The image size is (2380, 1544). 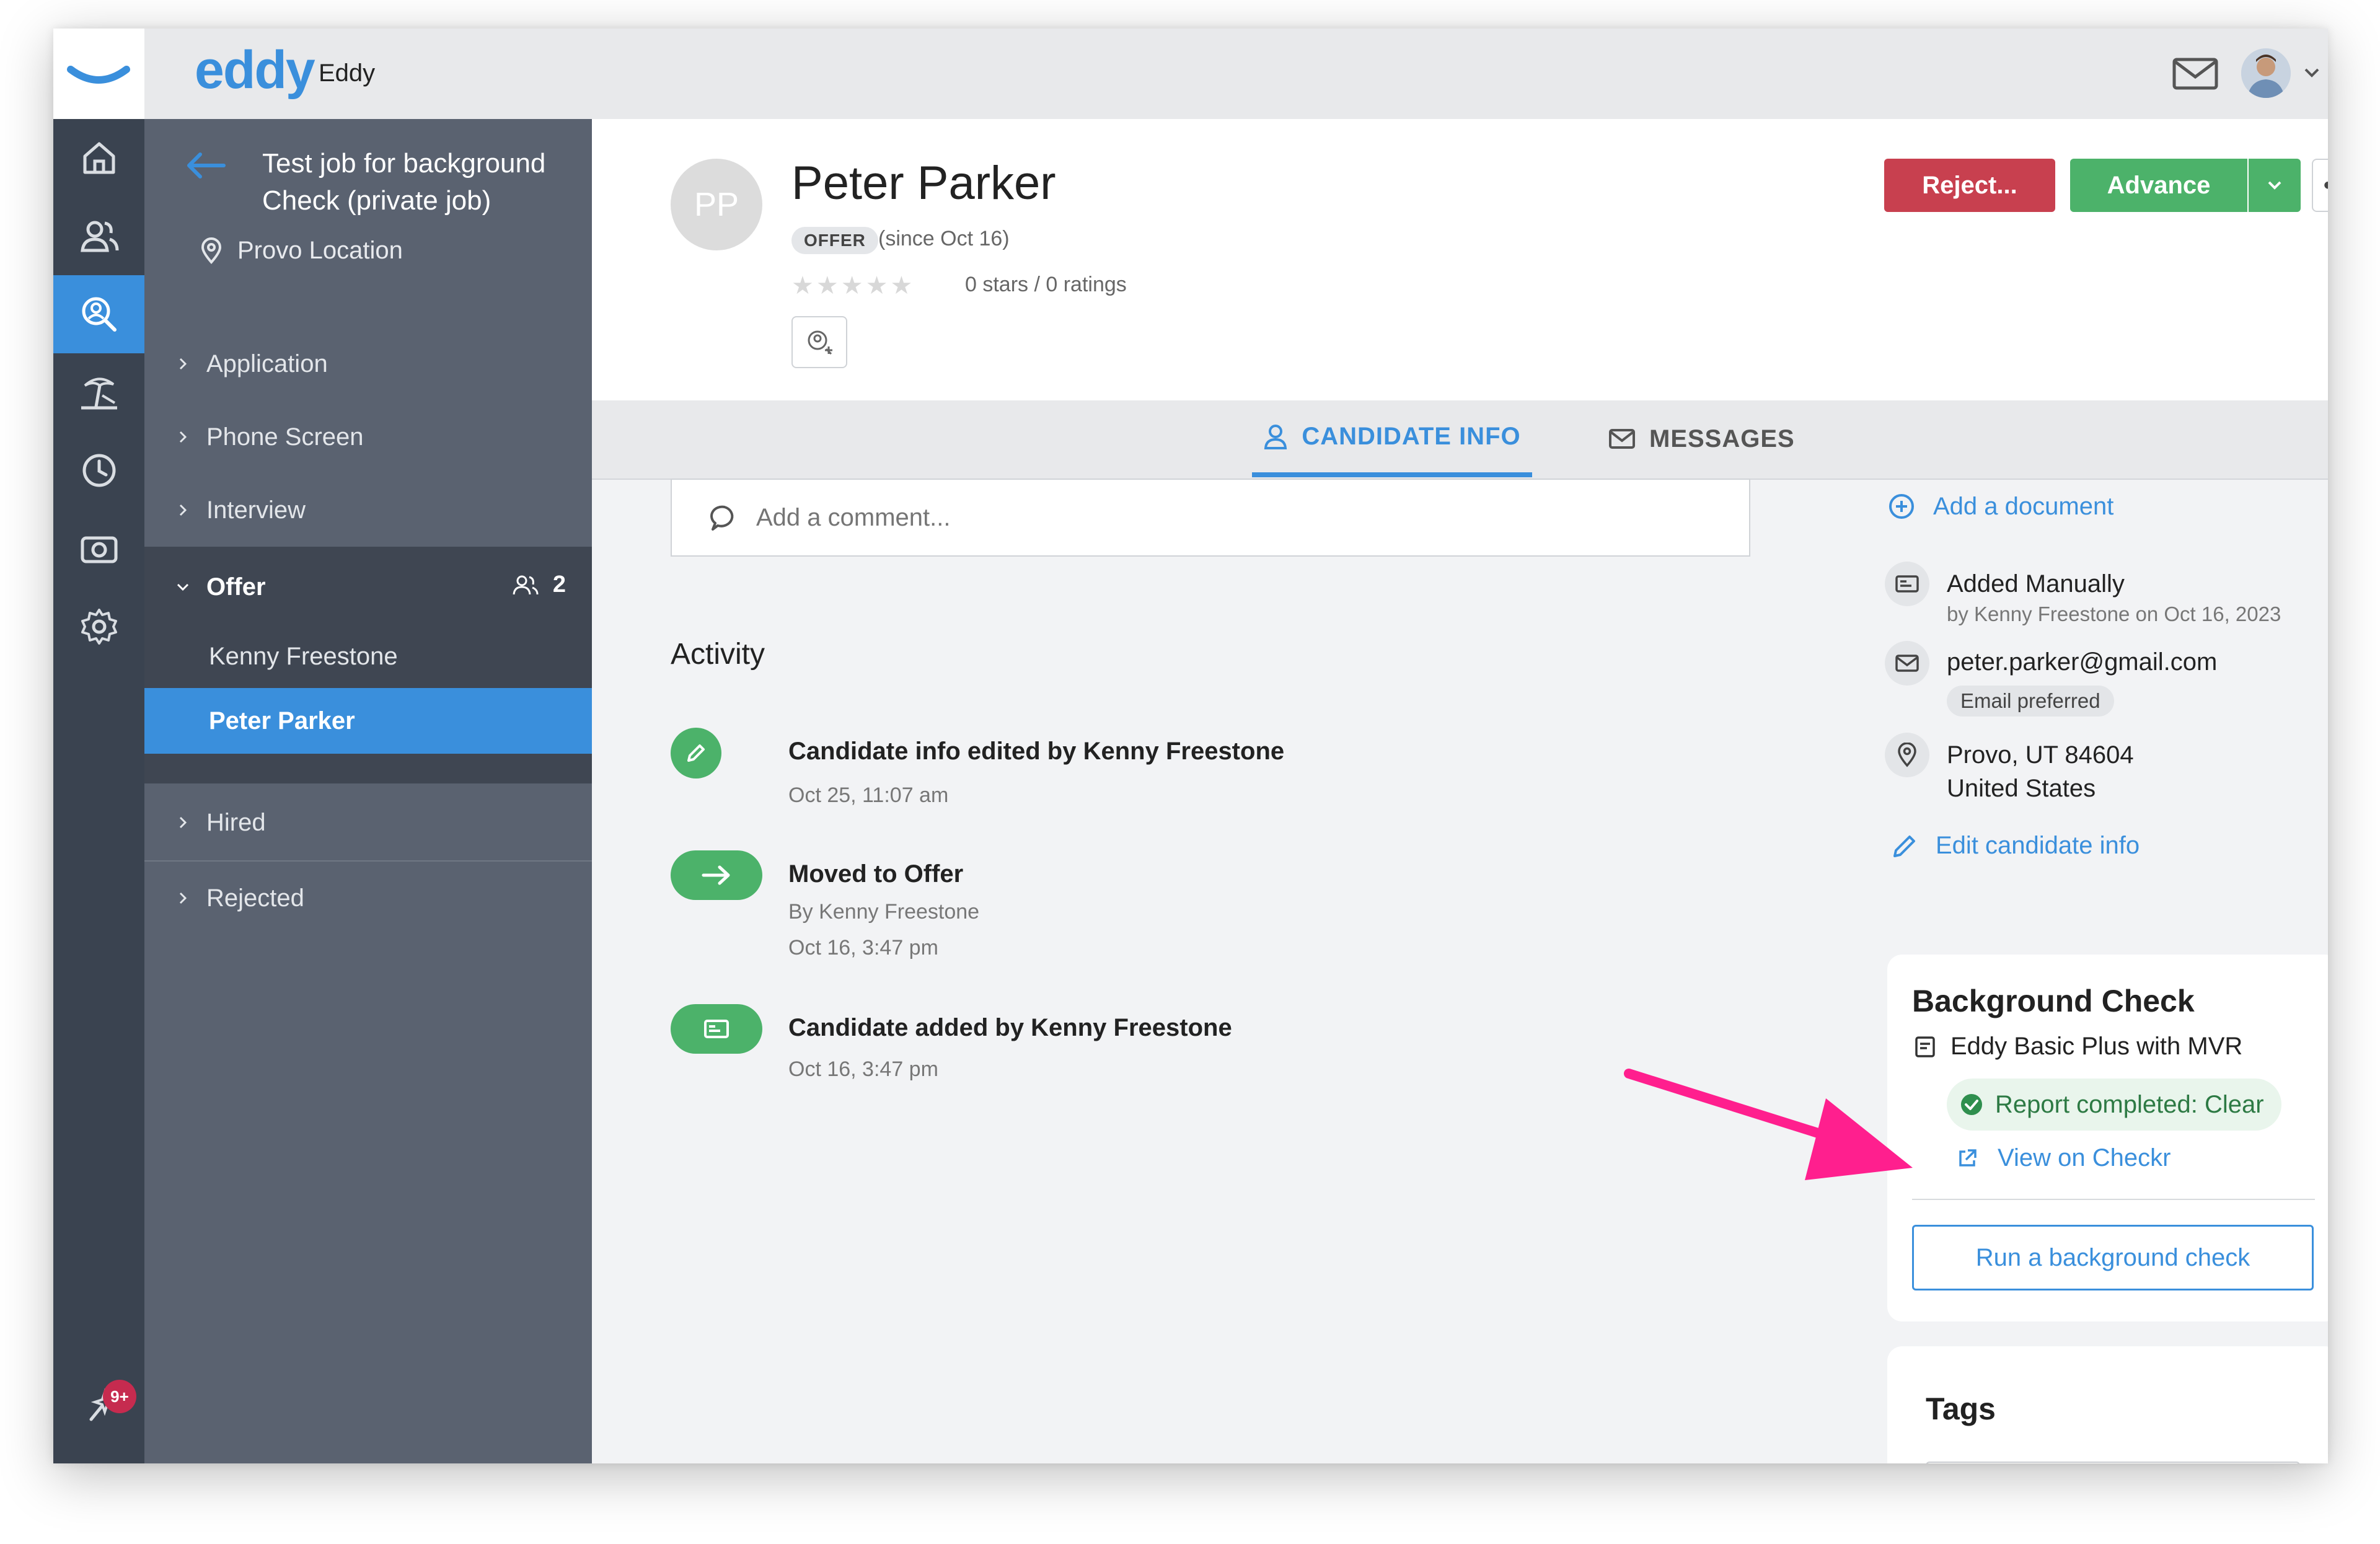 I want to click on tab-label: MESSAGES, so click(x=1722, y=438).